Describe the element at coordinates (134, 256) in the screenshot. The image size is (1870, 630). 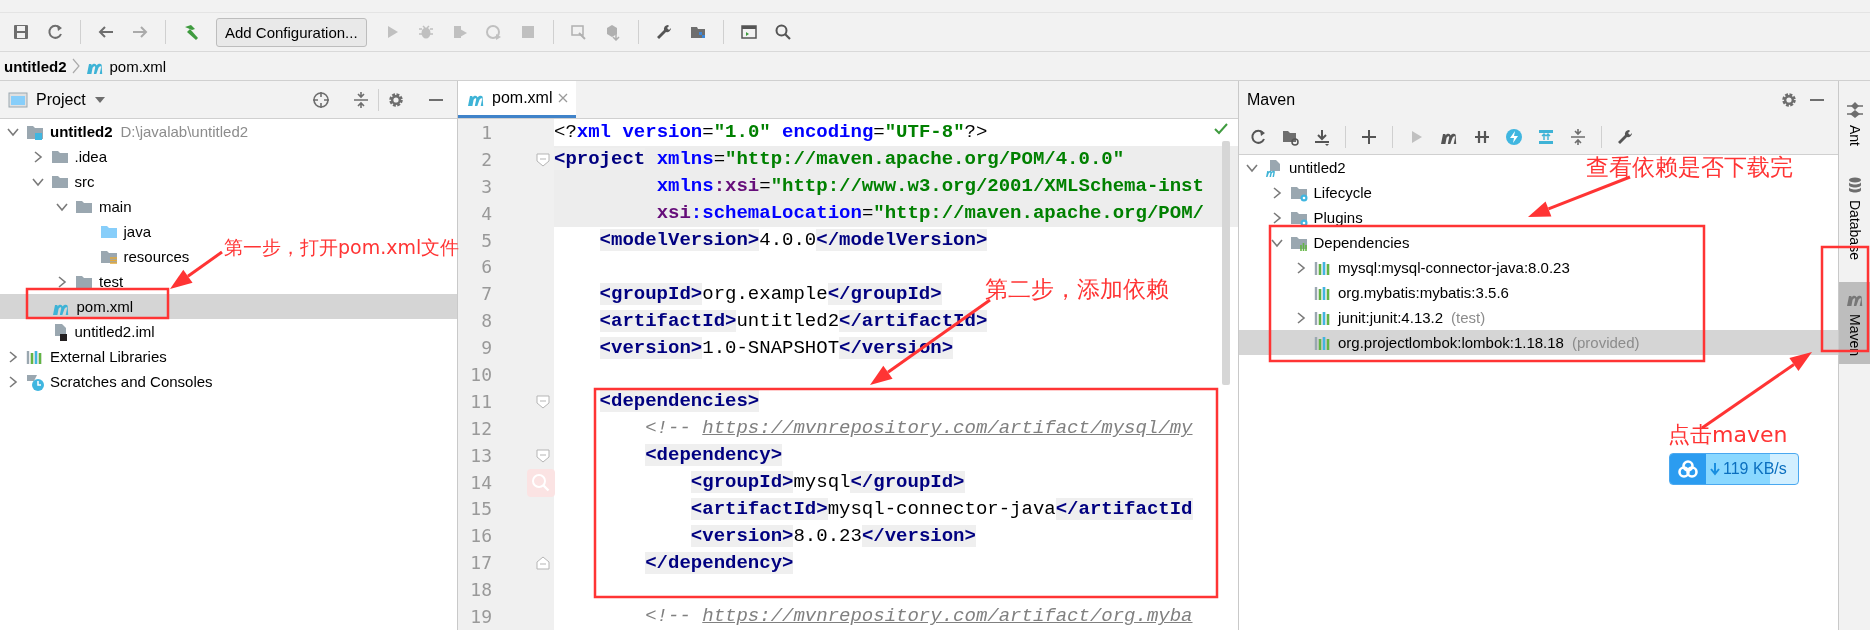
I see `tree-item: resources` at that location.